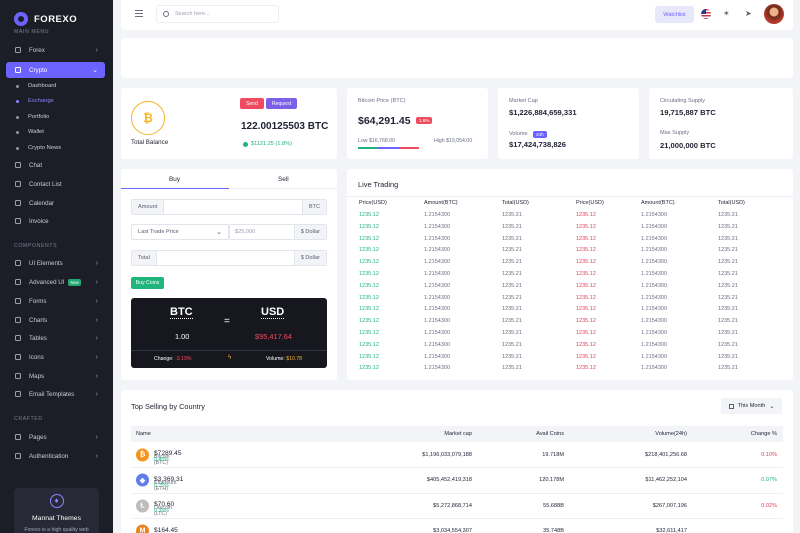 The image size is (800, 533). Describe the element at coordinates (182, 336) in the screenshot. I see `from-value: 1.00` at that location.